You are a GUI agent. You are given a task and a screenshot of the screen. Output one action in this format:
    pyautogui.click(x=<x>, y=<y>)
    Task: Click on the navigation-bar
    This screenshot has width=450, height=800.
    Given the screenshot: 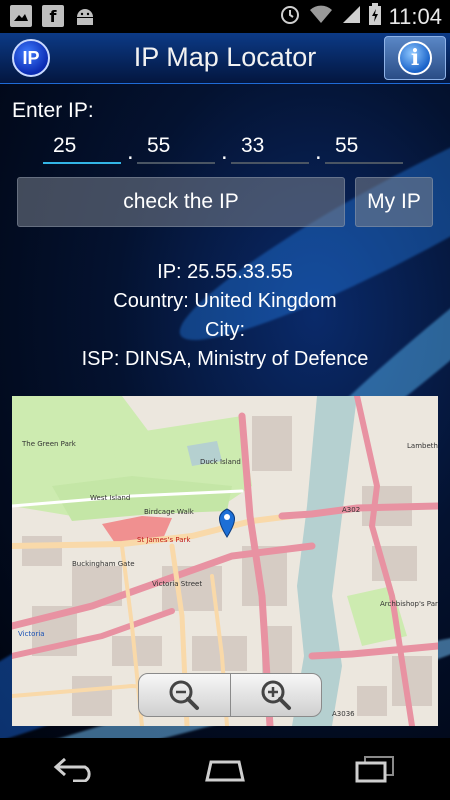 What is the action you would take?
    pyautogui.click(x=225, y=769)
    